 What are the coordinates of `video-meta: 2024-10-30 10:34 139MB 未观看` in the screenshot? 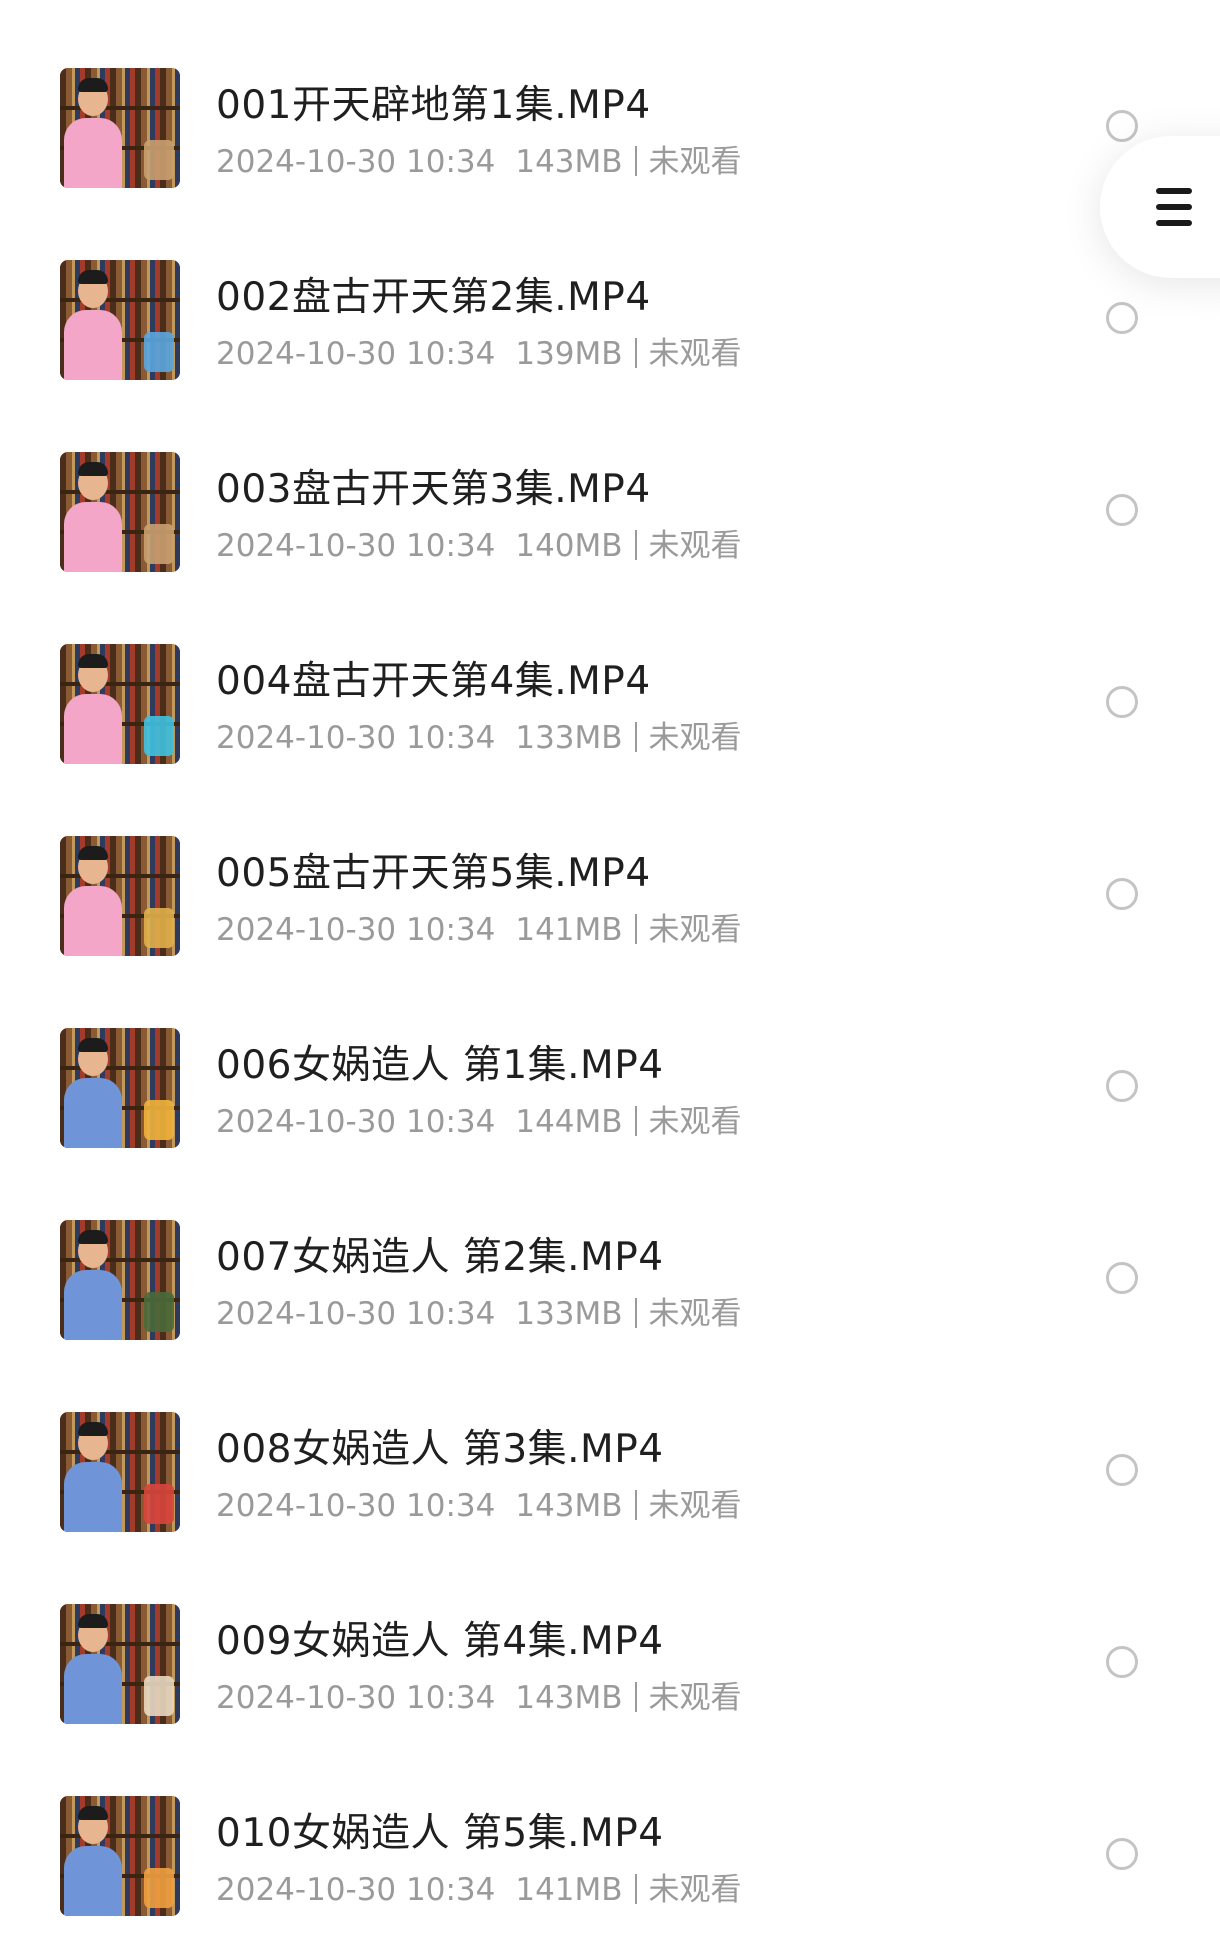 It's located at (479, 350).